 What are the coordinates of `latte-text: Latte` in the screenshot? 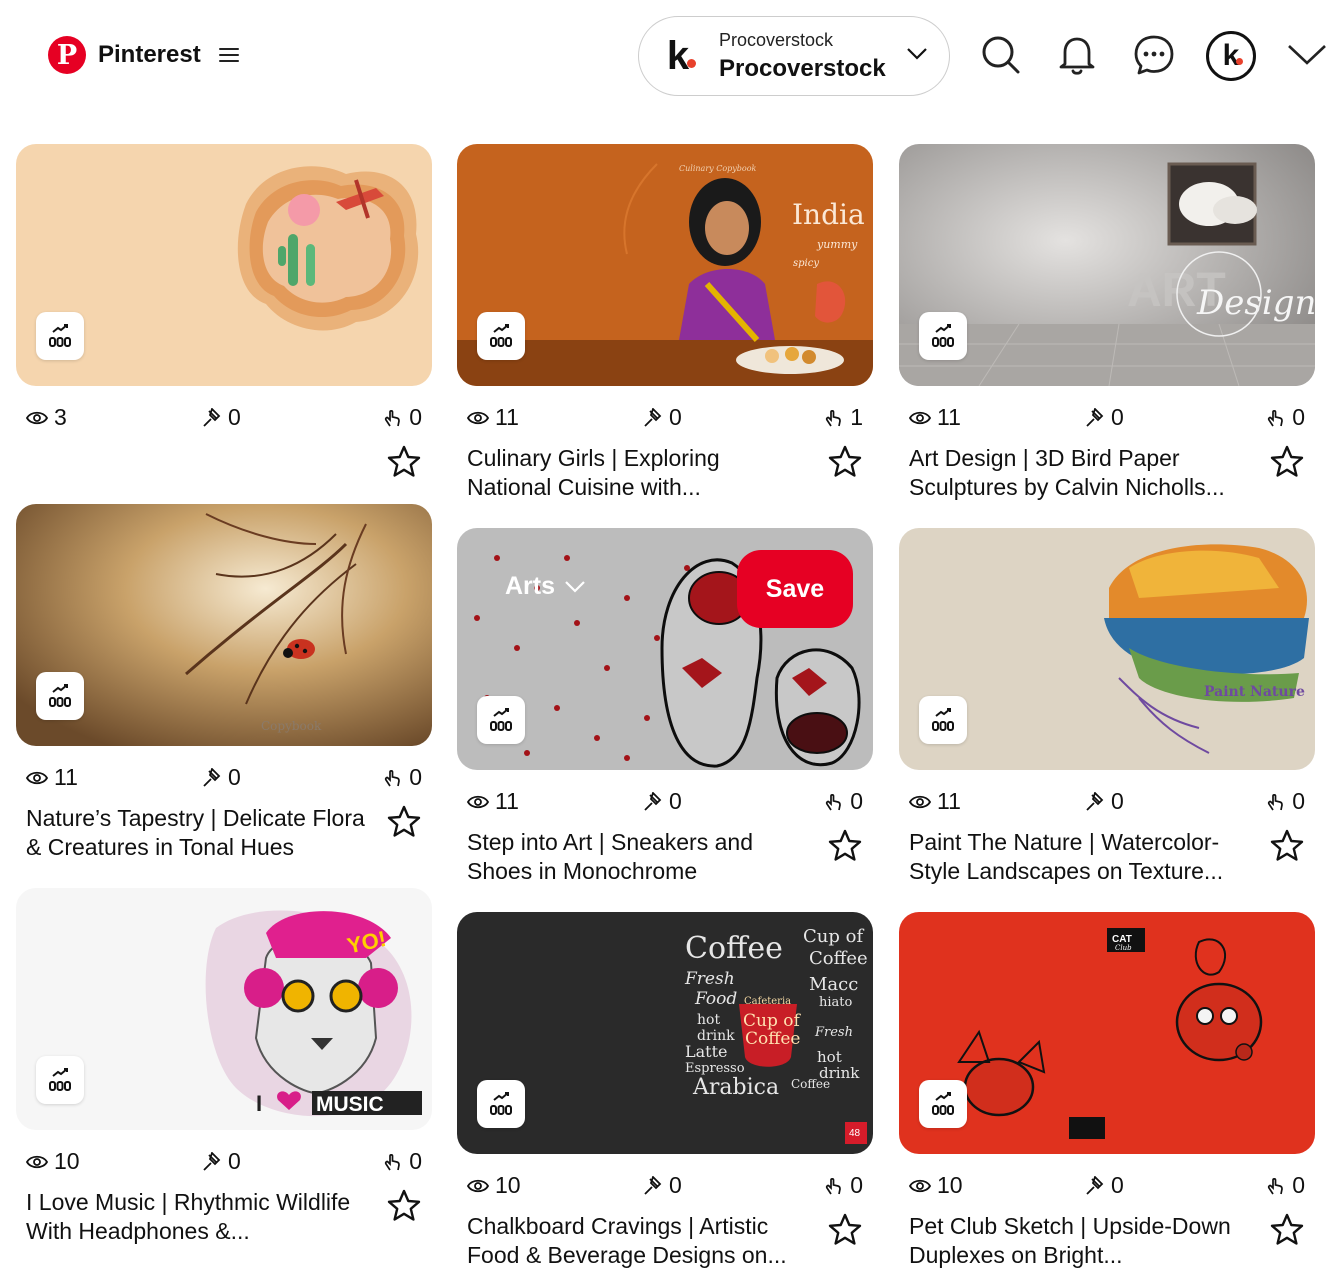 It's located at (706, 1051).